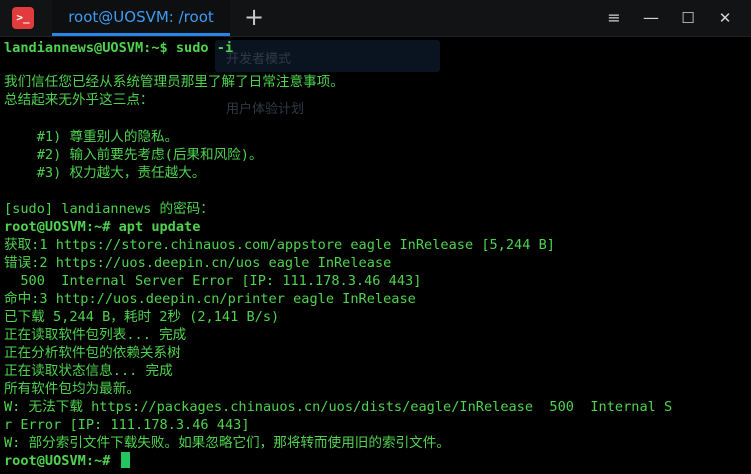 This screenshot has height=474, width=751. Describe the element at coordinates (254, 17) in the screenshot. I see `new-tab-plus-icon: +` at that location.